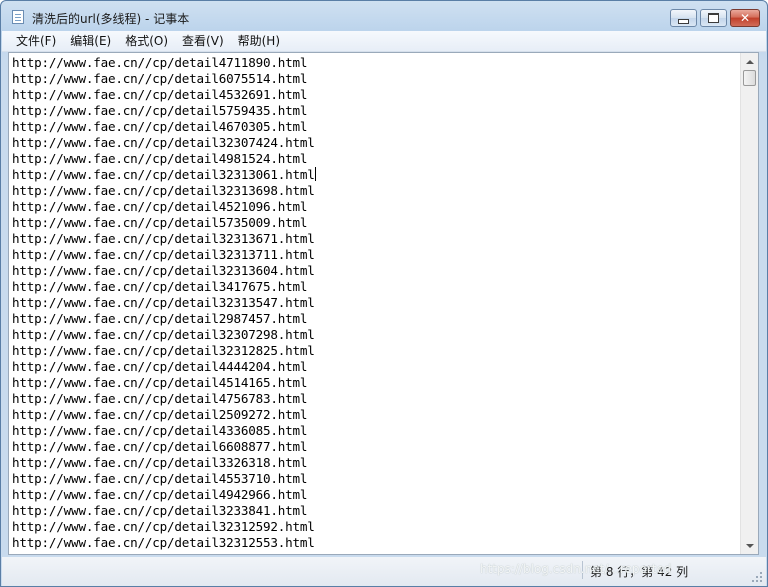 The height and width of the screenshot is (587, 768). I want to click on text-line: http://www.fae.cn//cp/detail4336085.html, so click(376, 431).